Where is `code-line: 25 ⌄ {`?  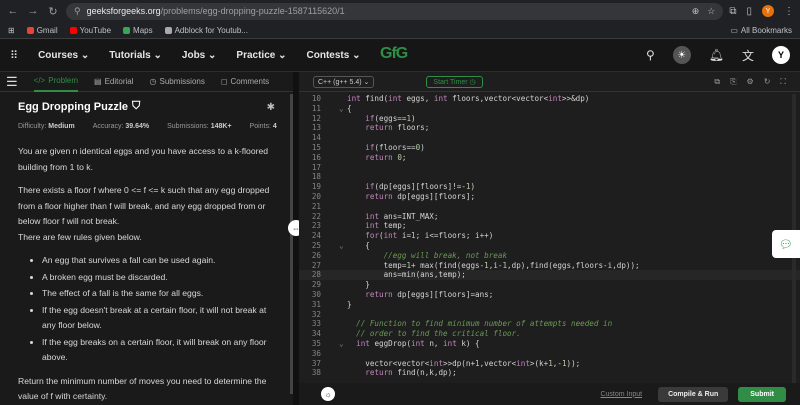 code-line: 25 ⌄ { is located at coordinates (549, 246).